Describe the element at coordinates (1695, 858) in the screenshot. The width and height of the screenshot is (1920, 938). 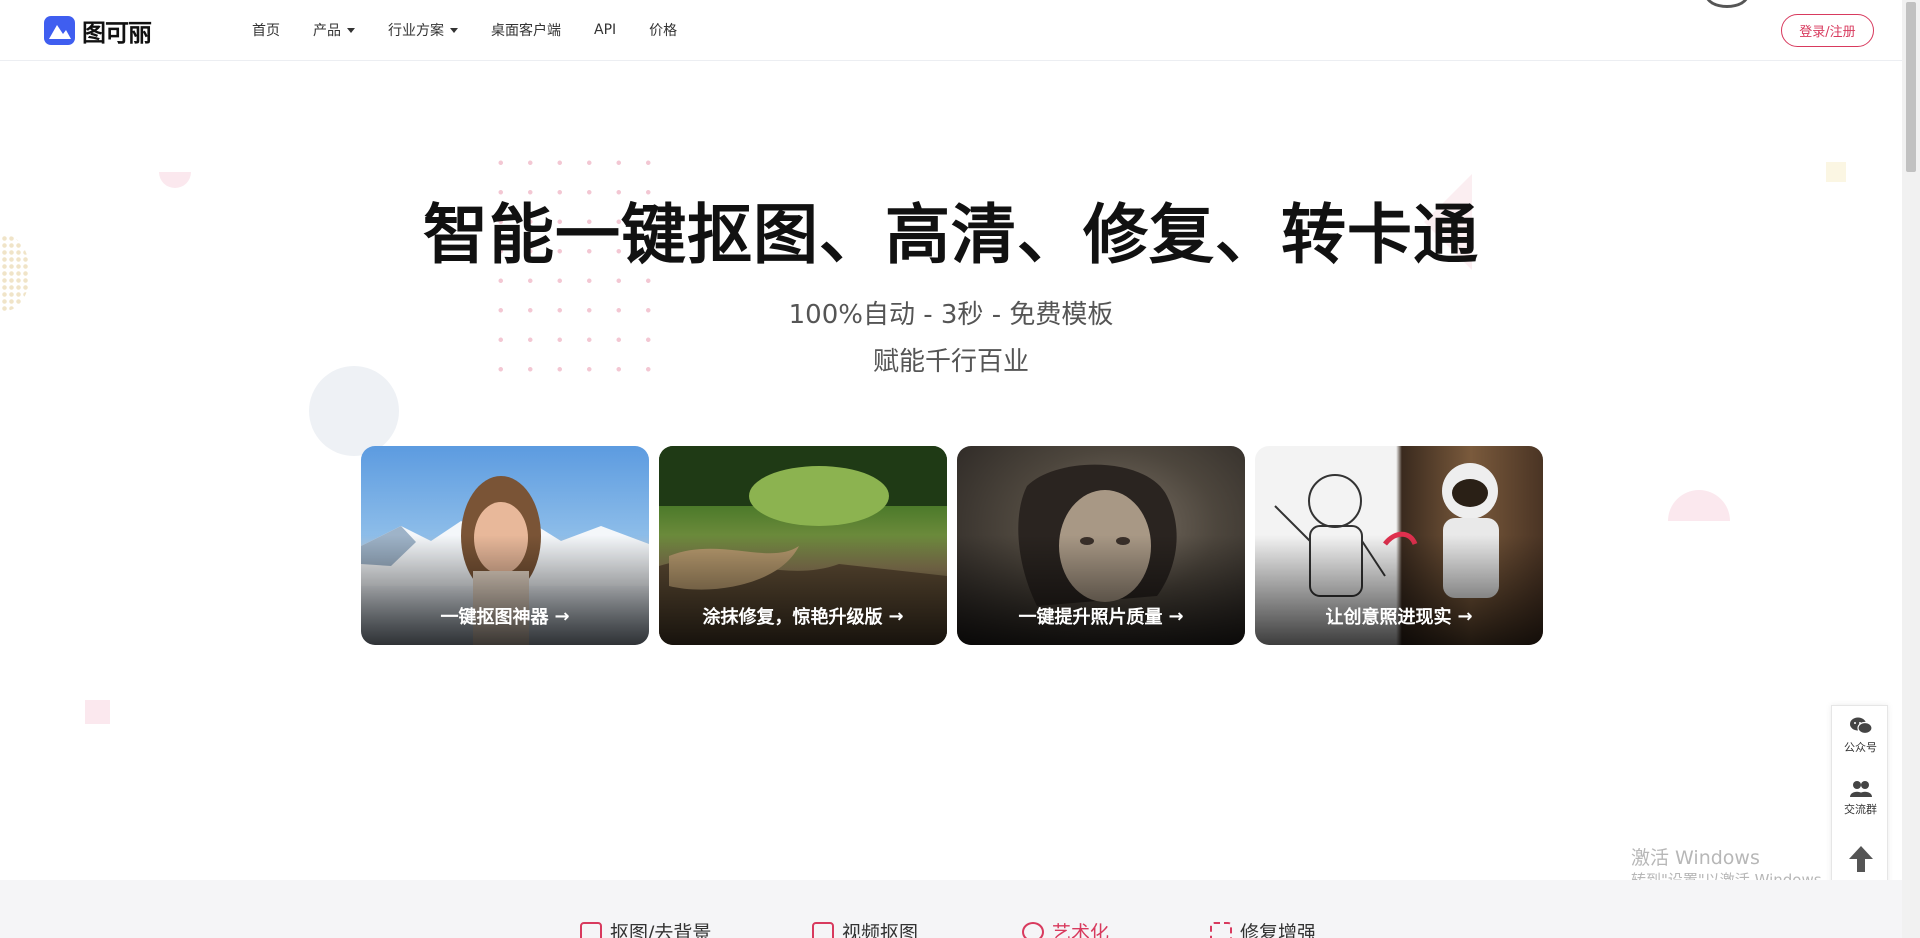
I see `windows-activation-title: 激活 Windows` at that location.